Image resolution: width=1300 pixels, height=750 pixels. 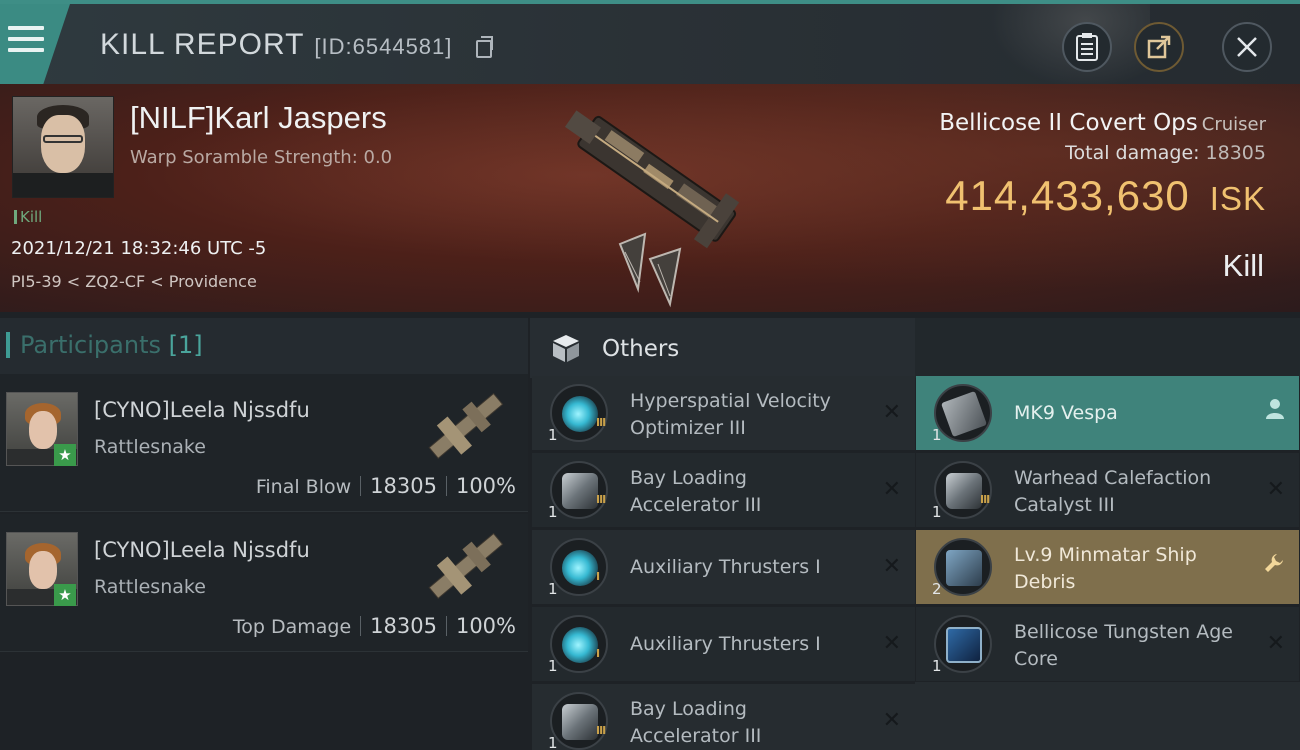 What do you see at coordinates (1235, 153) in the screenshot?
I see `total-damage-value: 18305` at bounding box center [1235, 153].